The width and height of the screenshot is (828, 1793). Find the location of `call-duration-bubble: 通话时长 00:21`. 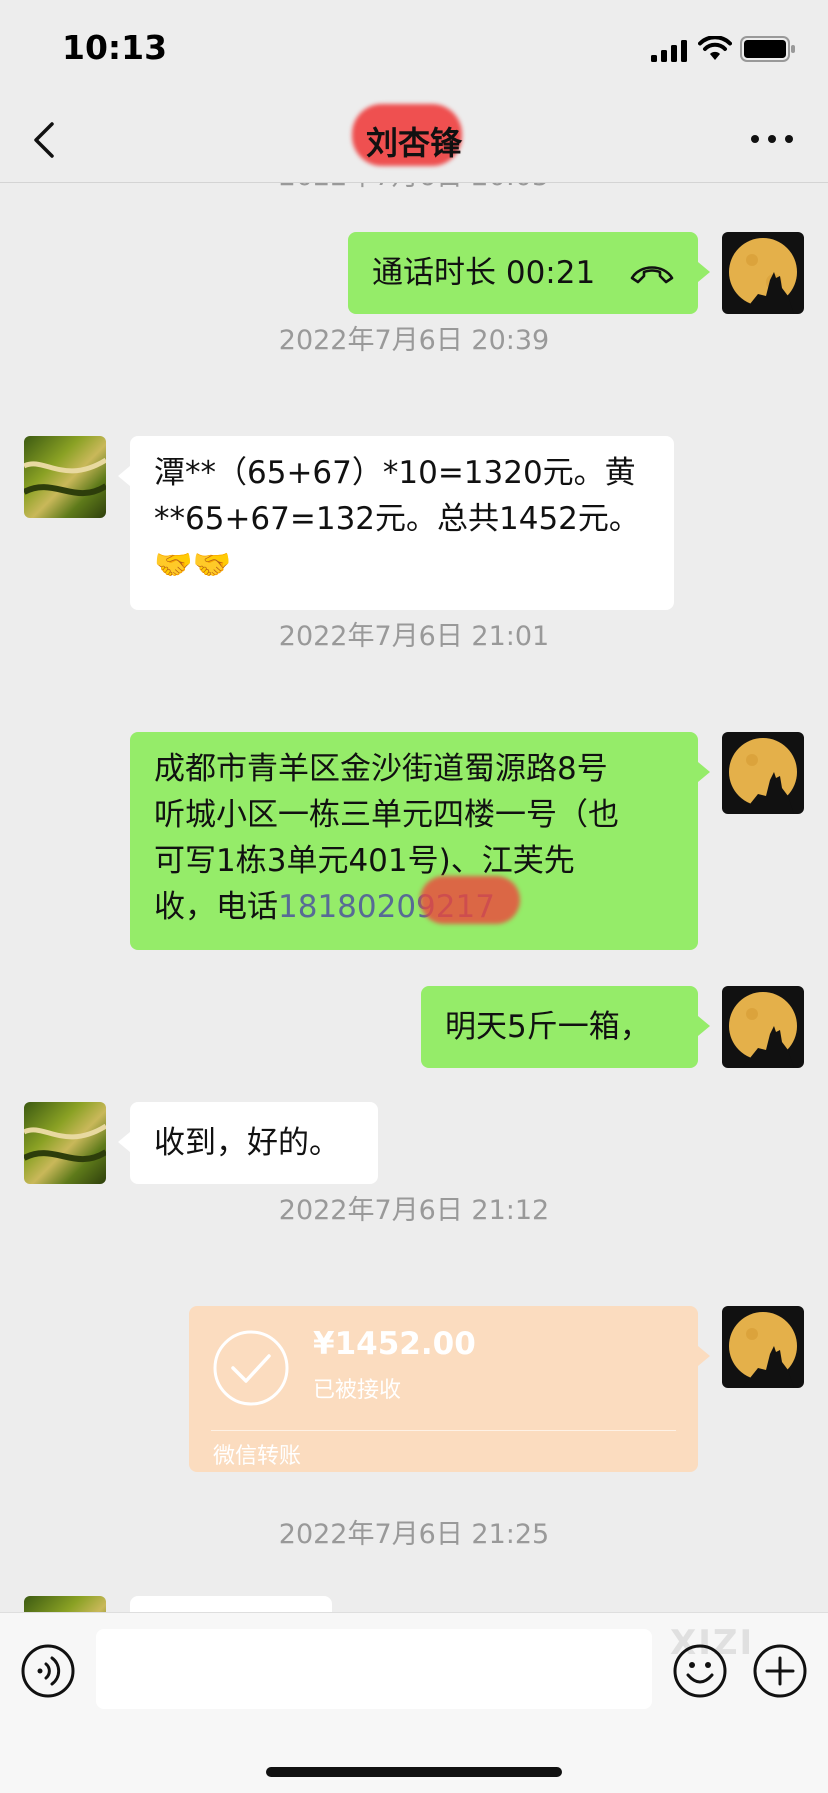

call-duration-bubble: 通话时长 00:21 is located at coordinates (523, 273).